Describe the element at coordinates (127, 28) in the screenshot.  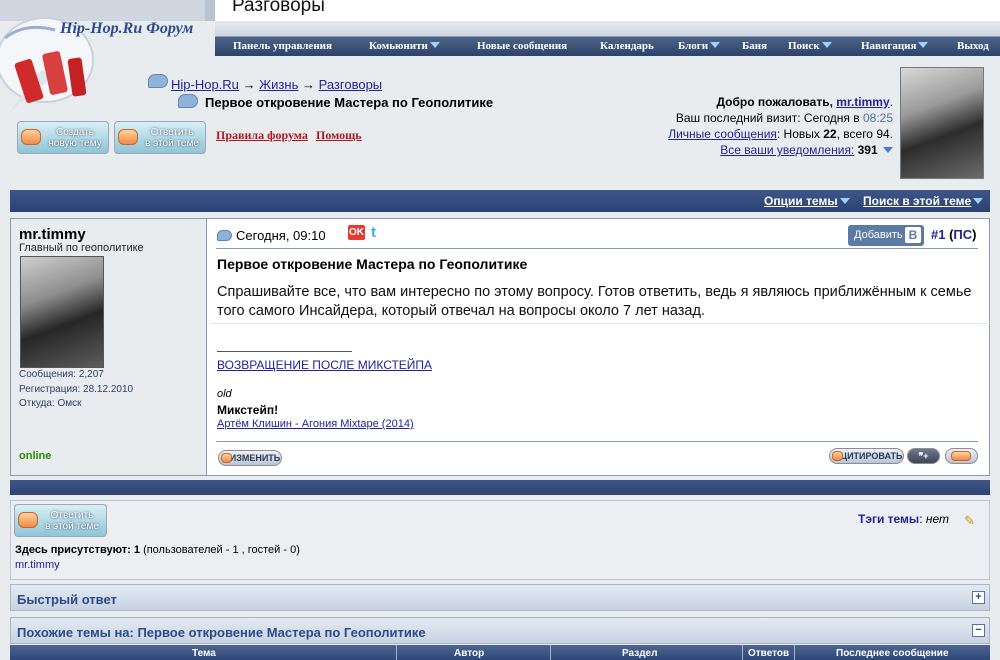
I see `logo-text: Hip-Hop.Ru Форум` at that location.